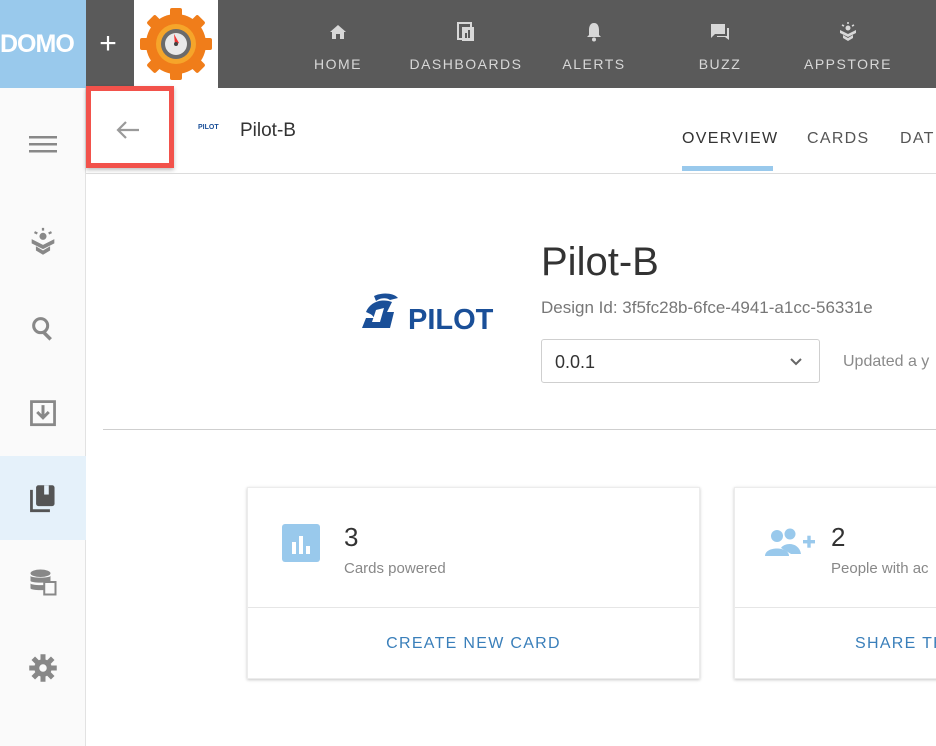  I want to click on cards-powered-card: 3 Cards powered CREATE NEW CARD, so click(473, 583).